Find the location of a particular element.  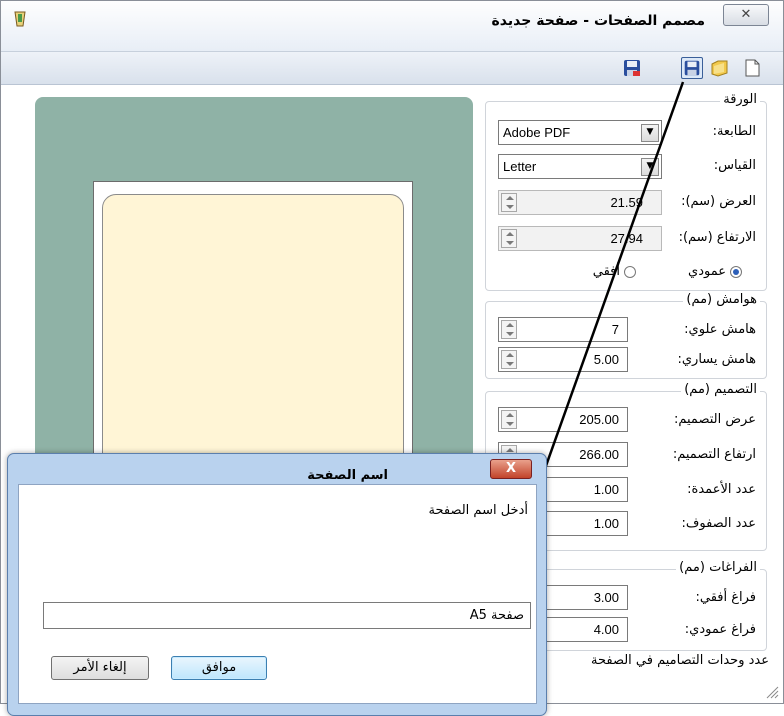

page-name-input: صفحة A5 is located at coordinates (287, 615).